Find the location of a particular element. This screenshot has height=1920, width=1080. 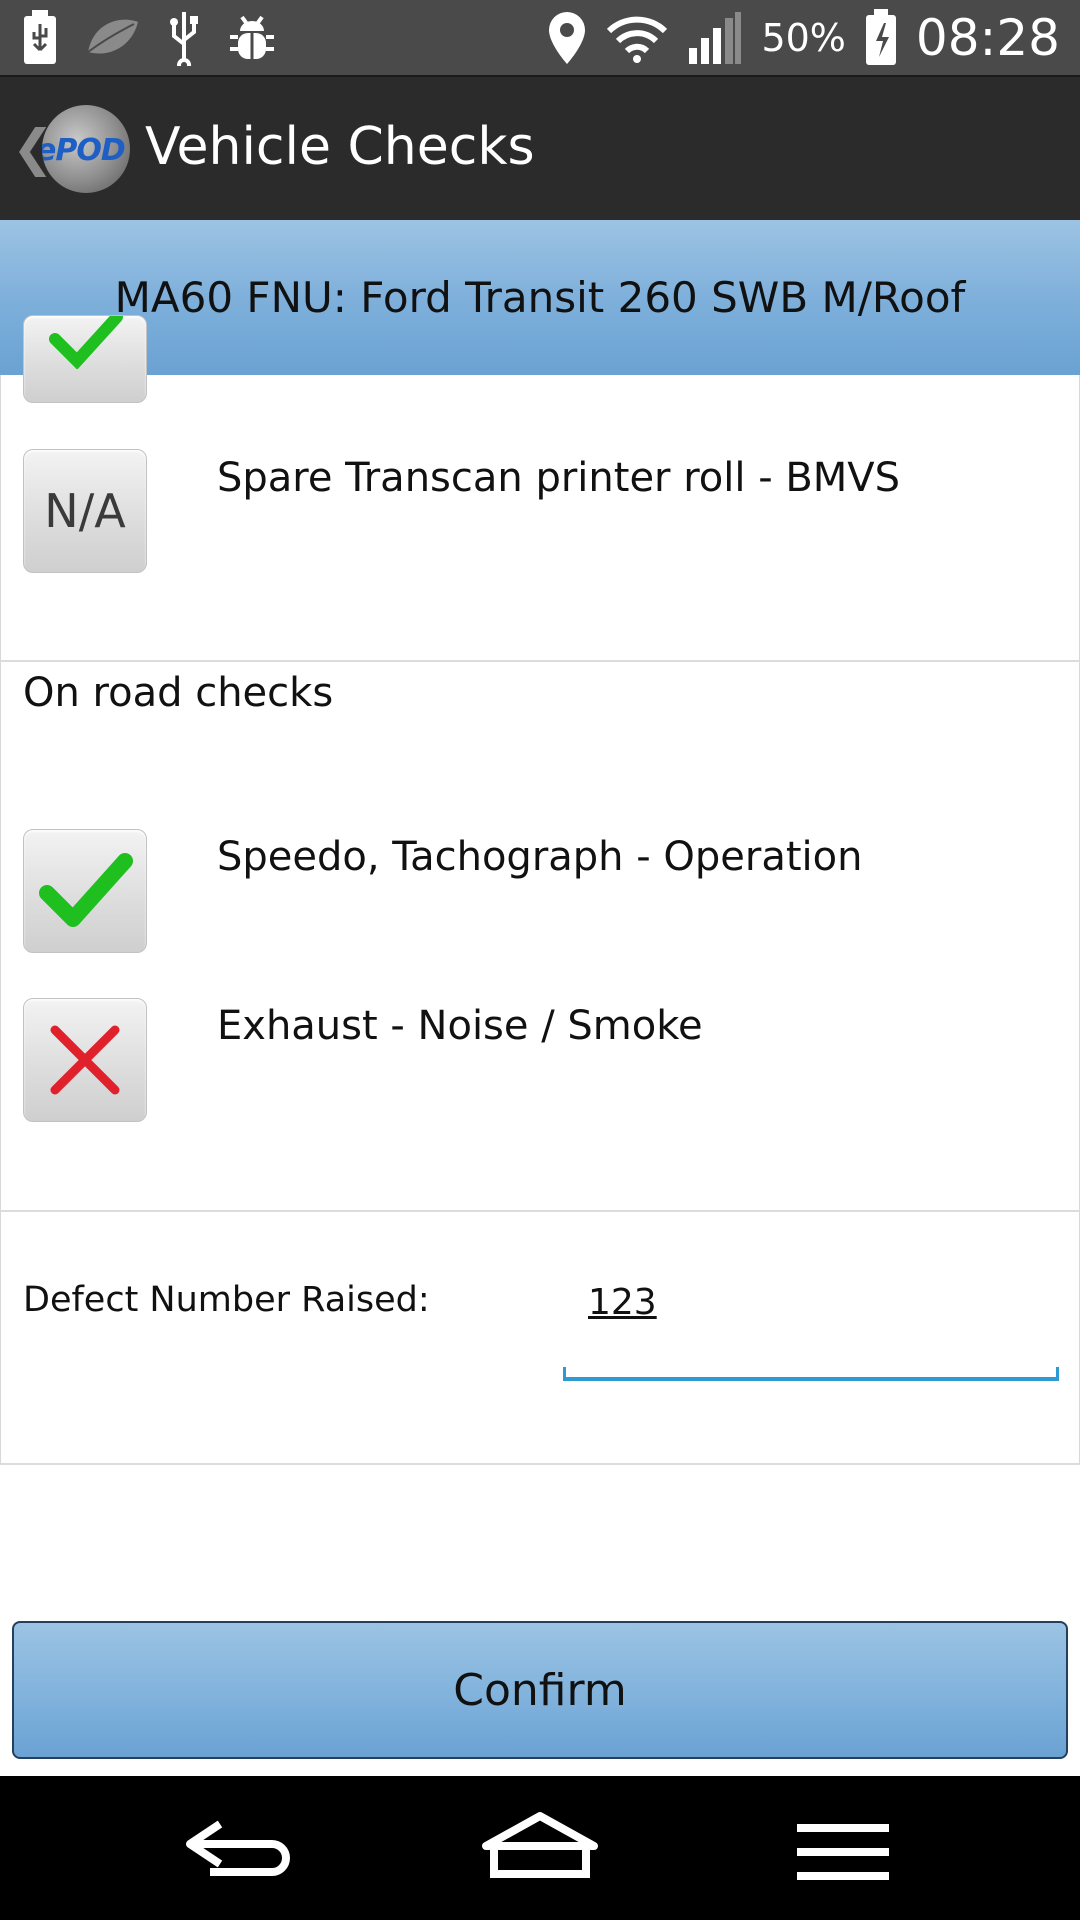

input-underline is located at coordinates (811, 1374).